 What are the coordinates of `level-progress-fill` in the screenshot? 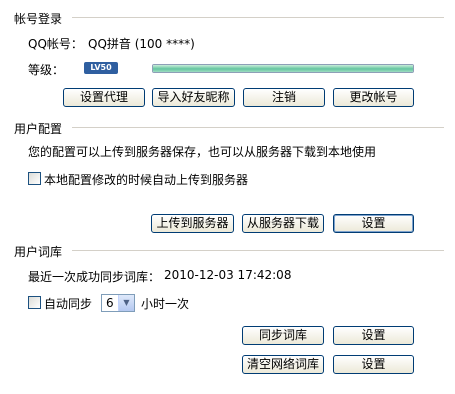 It's located at (283, 68).